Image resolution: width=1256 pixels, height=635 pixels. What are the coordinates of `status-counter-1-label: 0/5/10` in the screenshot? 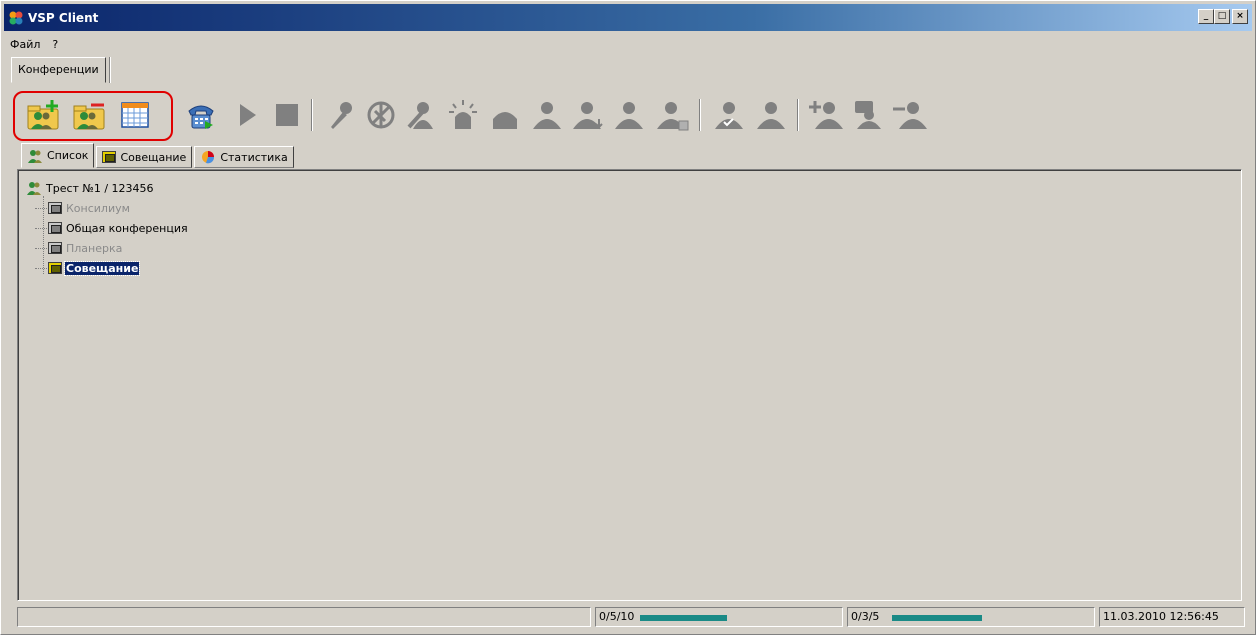 It's located at (617, 616).